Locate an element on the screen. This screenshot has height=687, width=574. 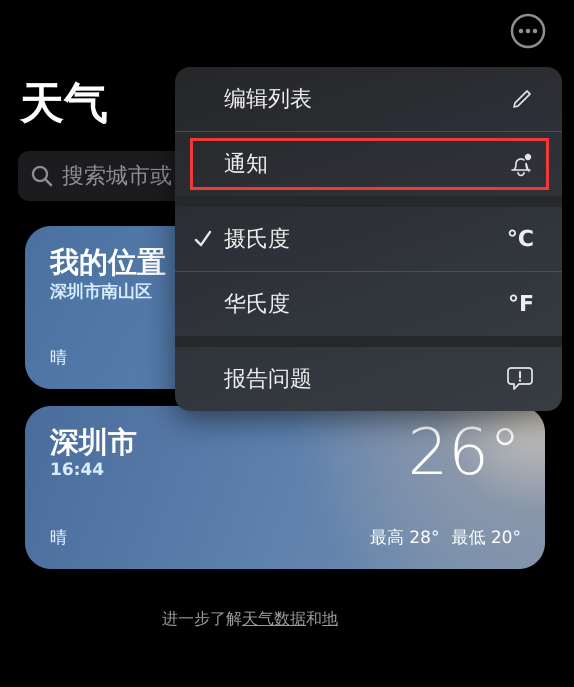
footer-text: 和 is located at coordinates (314, 618).